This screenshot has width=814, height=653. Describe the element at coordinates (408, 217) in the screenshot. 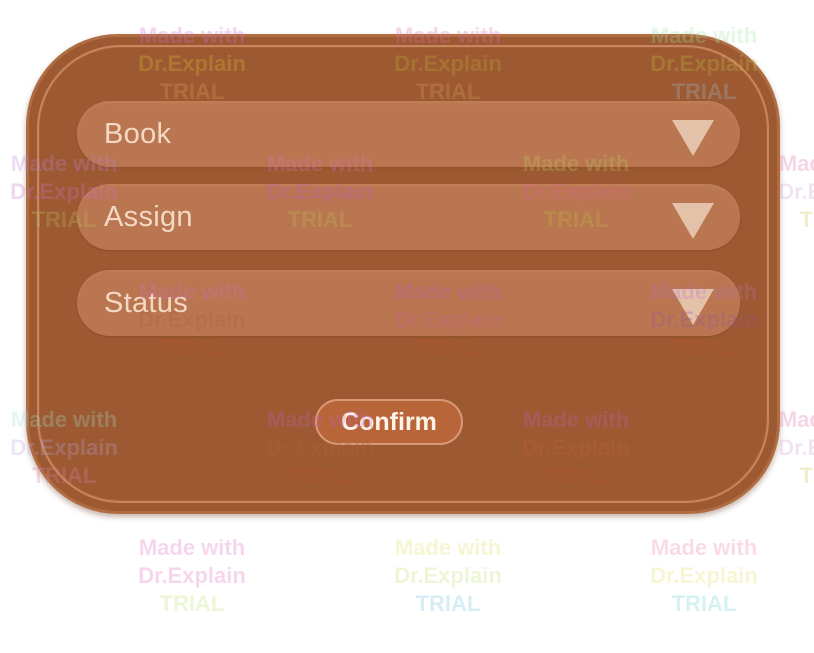

I see `assign-select: Assign` at that location.